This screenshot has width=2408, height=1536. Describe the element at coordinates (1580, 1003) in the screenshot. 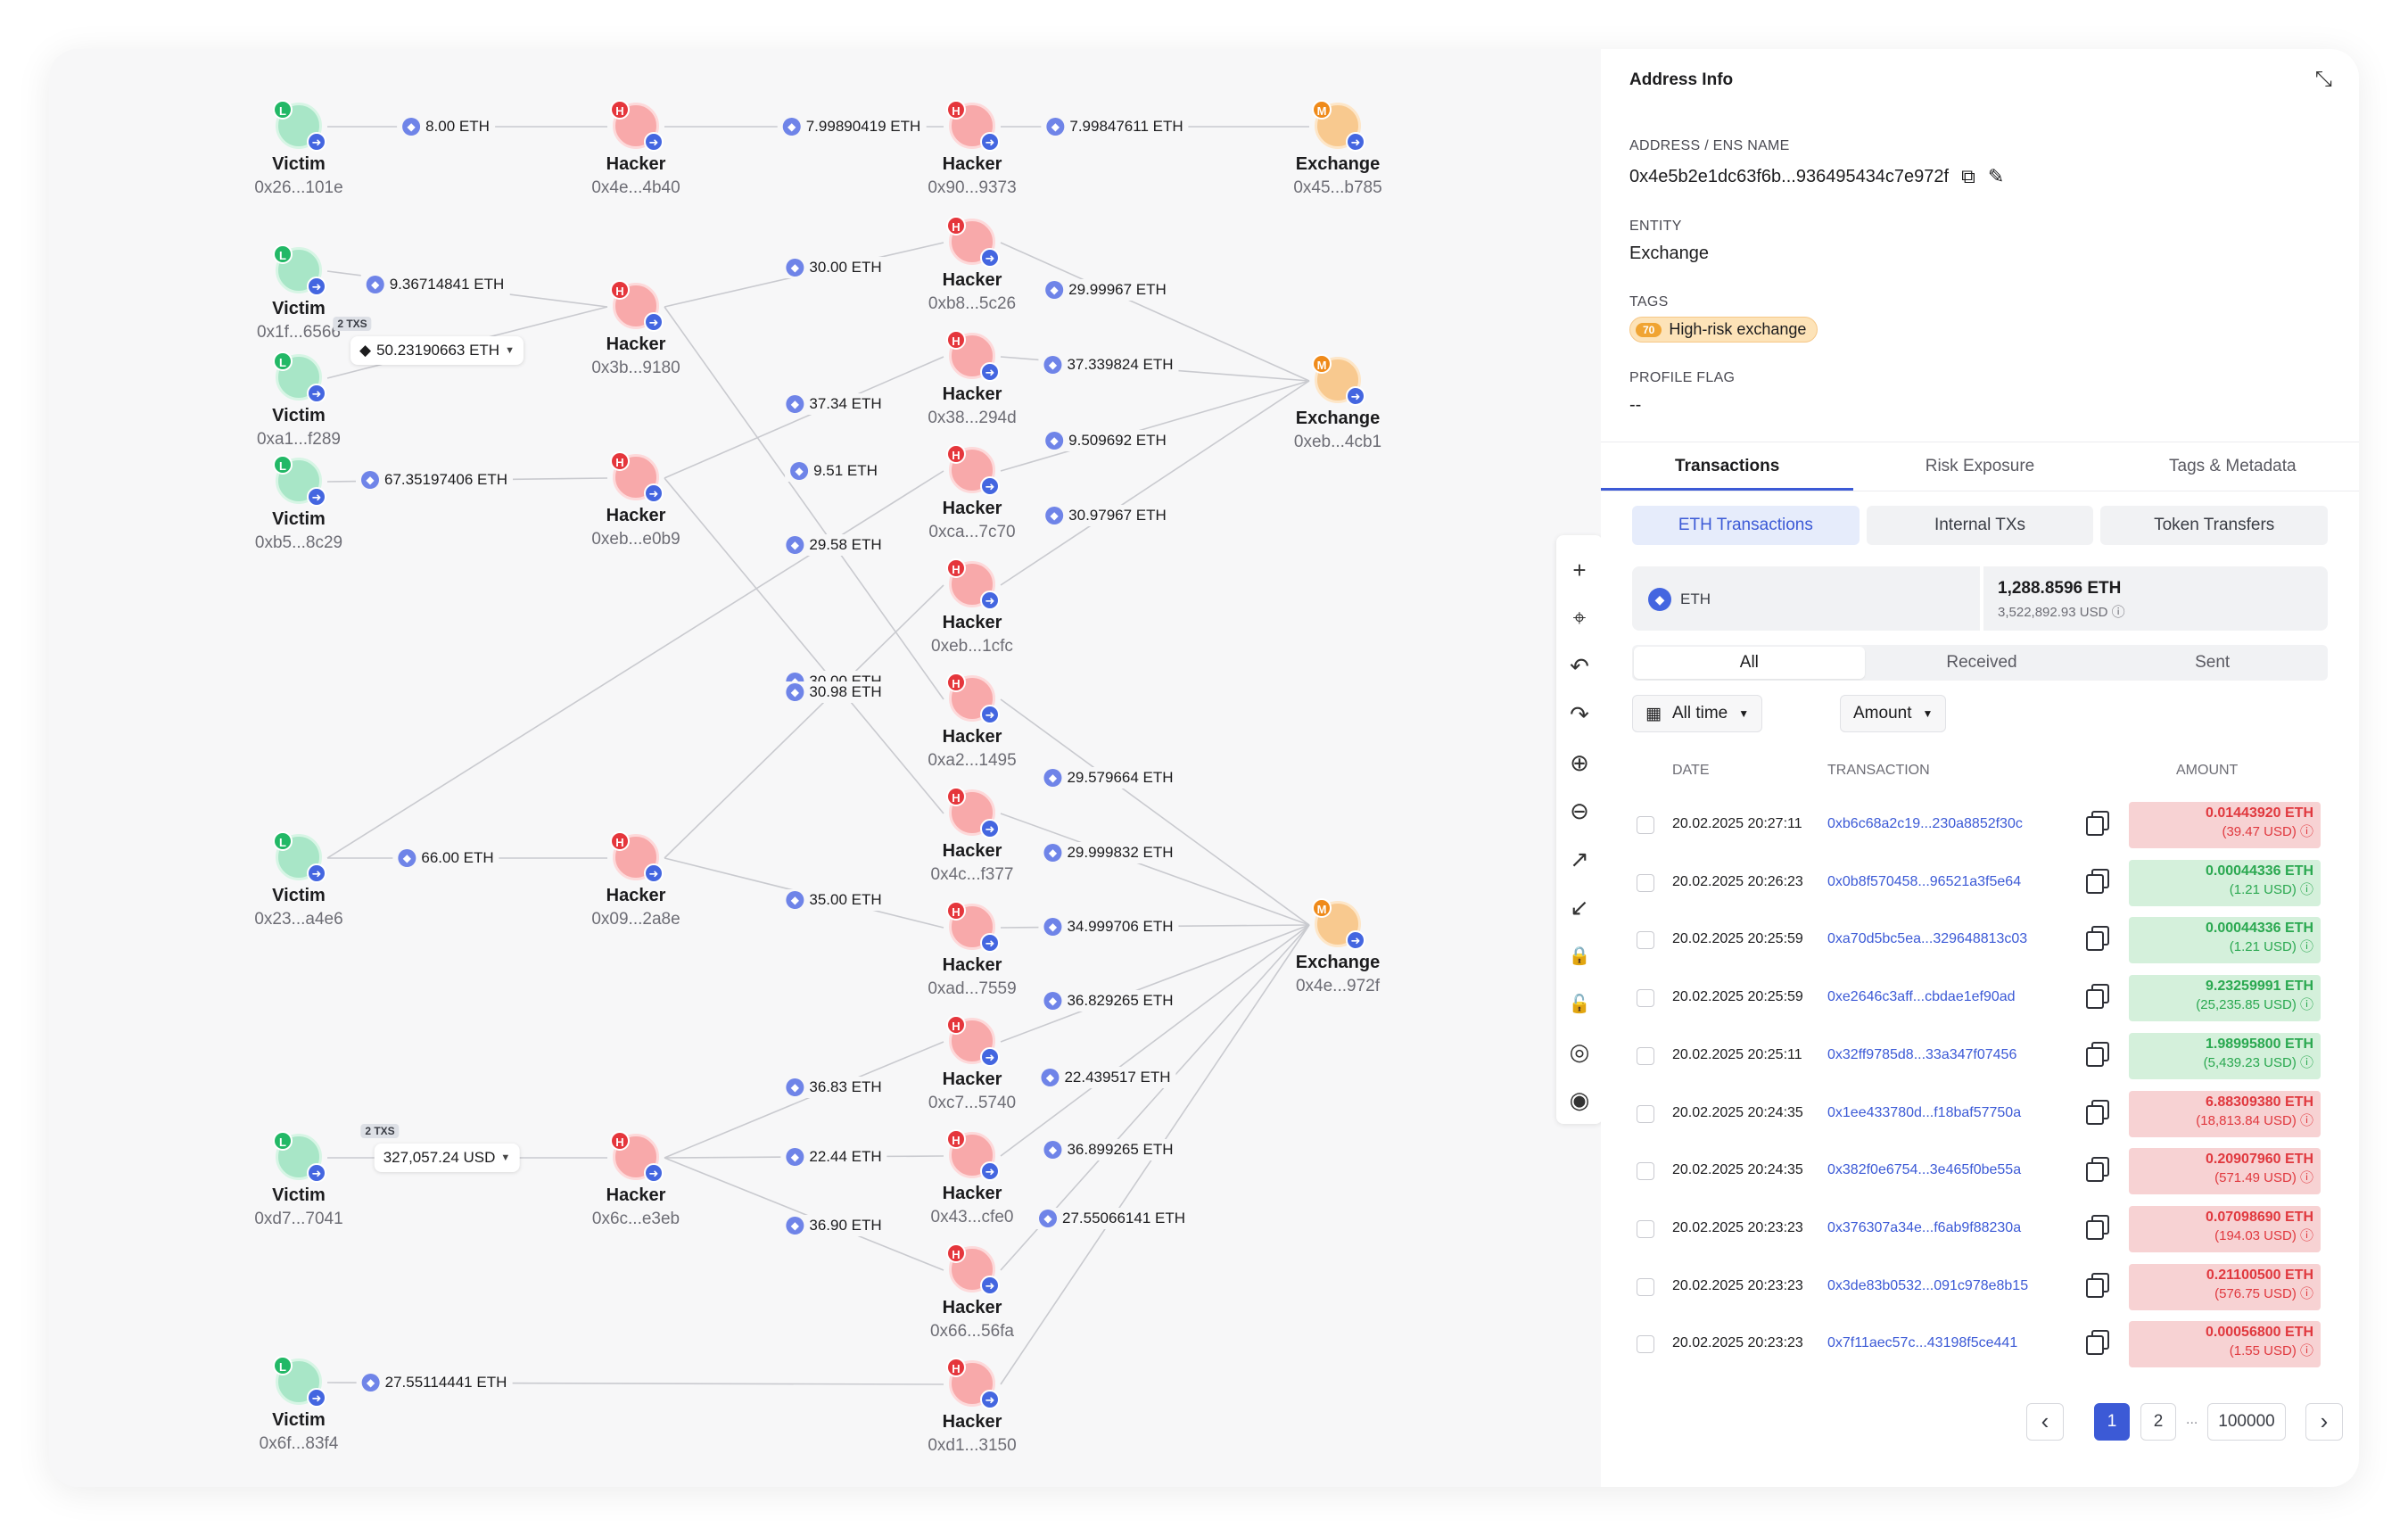

I see `unlock-icon: 🔓` at that location.